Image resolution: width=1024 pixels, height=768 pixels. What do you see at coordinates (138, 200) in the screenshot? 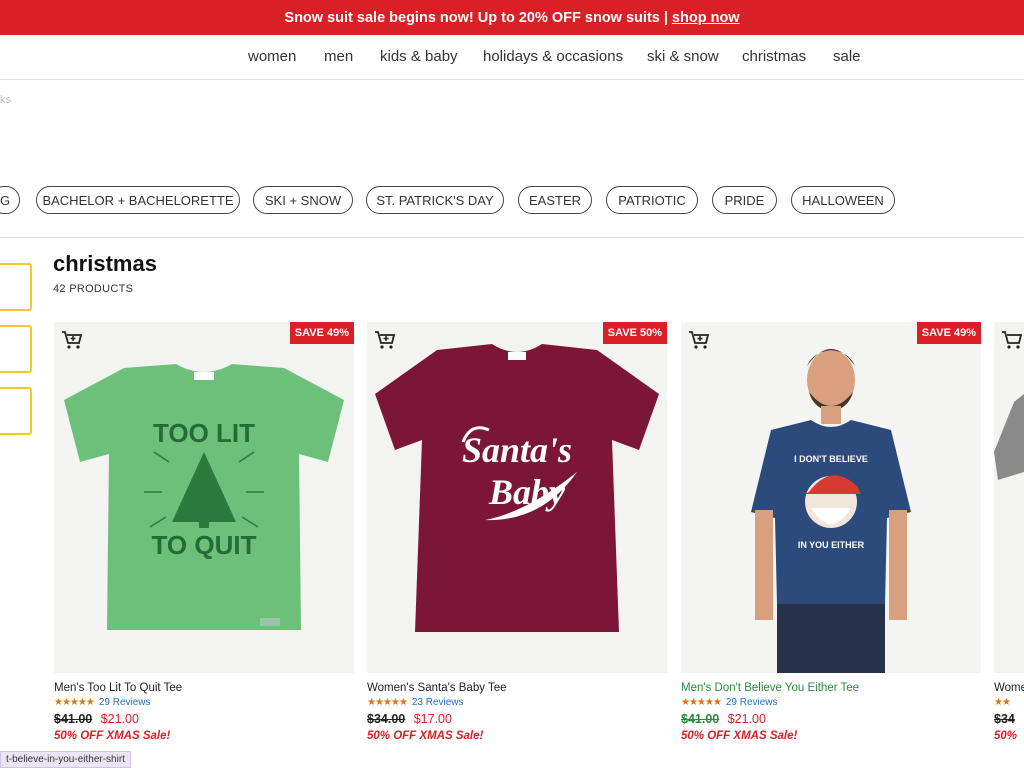
I see `filter-pill-bachelor: BACHELOR + BACHELORETTE` at bounding box center [138, 200].